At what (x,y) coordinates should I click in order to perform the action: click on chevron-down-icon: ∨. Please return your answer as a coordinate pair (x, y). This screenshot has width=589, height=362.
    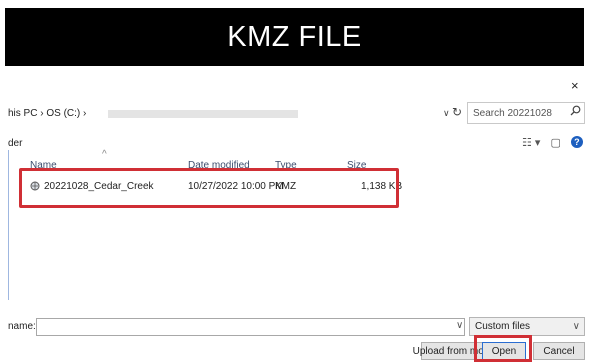
    Looking at the image, I should click on (576, 326).